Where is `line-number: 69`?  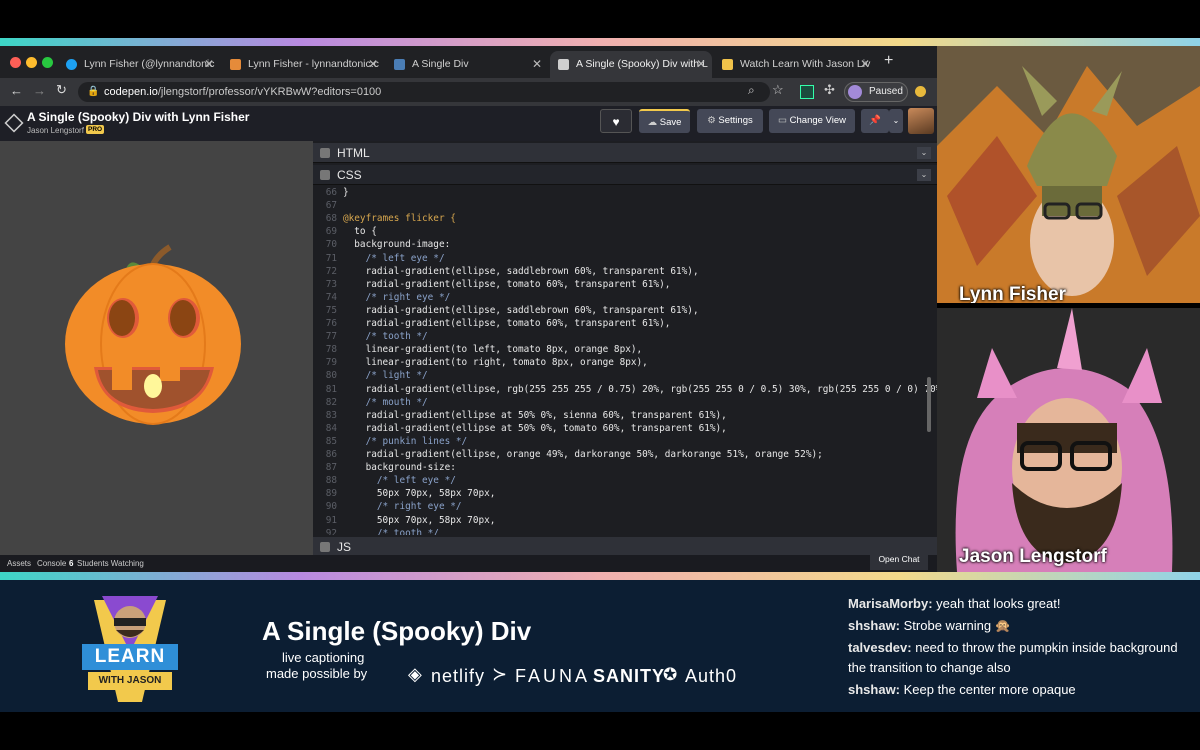
line-number: 69 is located at coordinates (331, 232).